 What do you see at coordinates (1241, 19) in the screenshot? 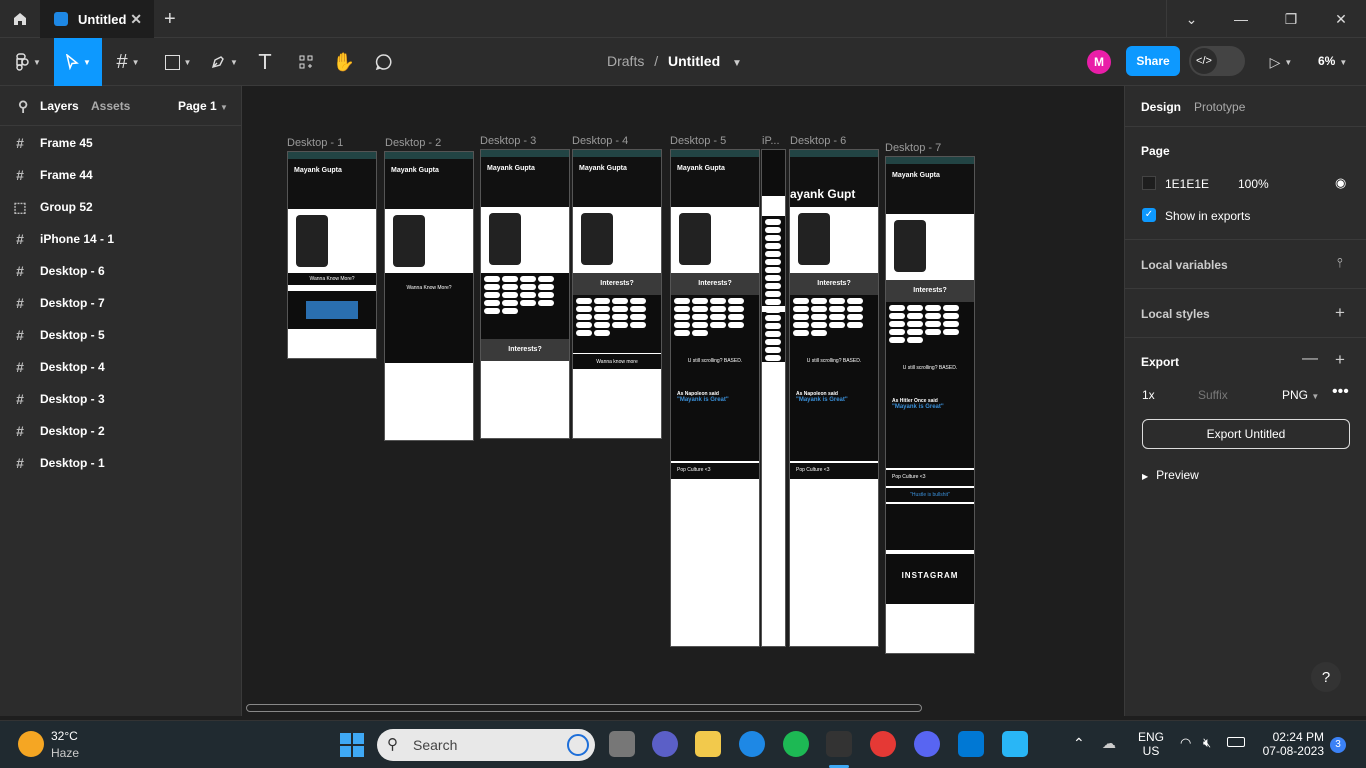
I see `minimize-button: —` at bounding box center [1241, 19].